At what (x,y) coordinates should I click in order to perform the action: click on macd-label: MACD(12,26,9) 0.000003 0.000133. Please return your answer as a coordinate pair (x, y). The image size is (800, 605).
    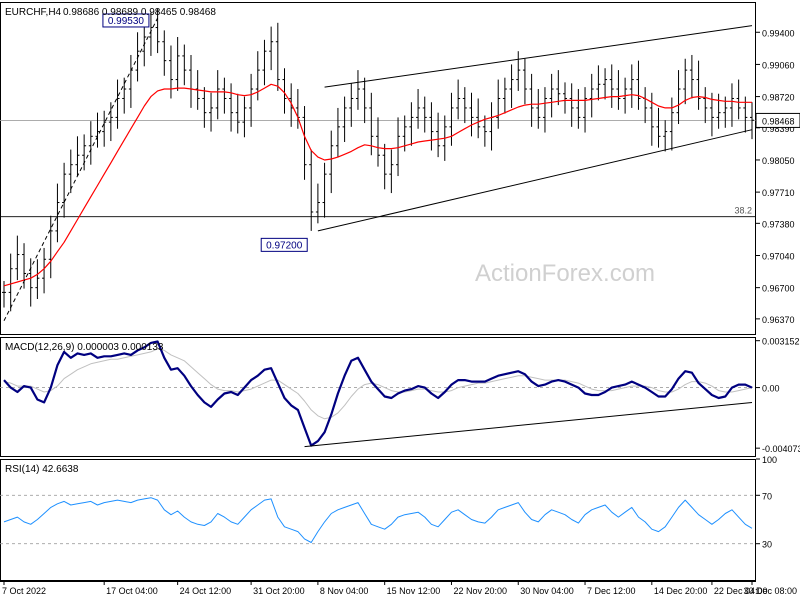
    Looking at the image, I should click on (84, 347).